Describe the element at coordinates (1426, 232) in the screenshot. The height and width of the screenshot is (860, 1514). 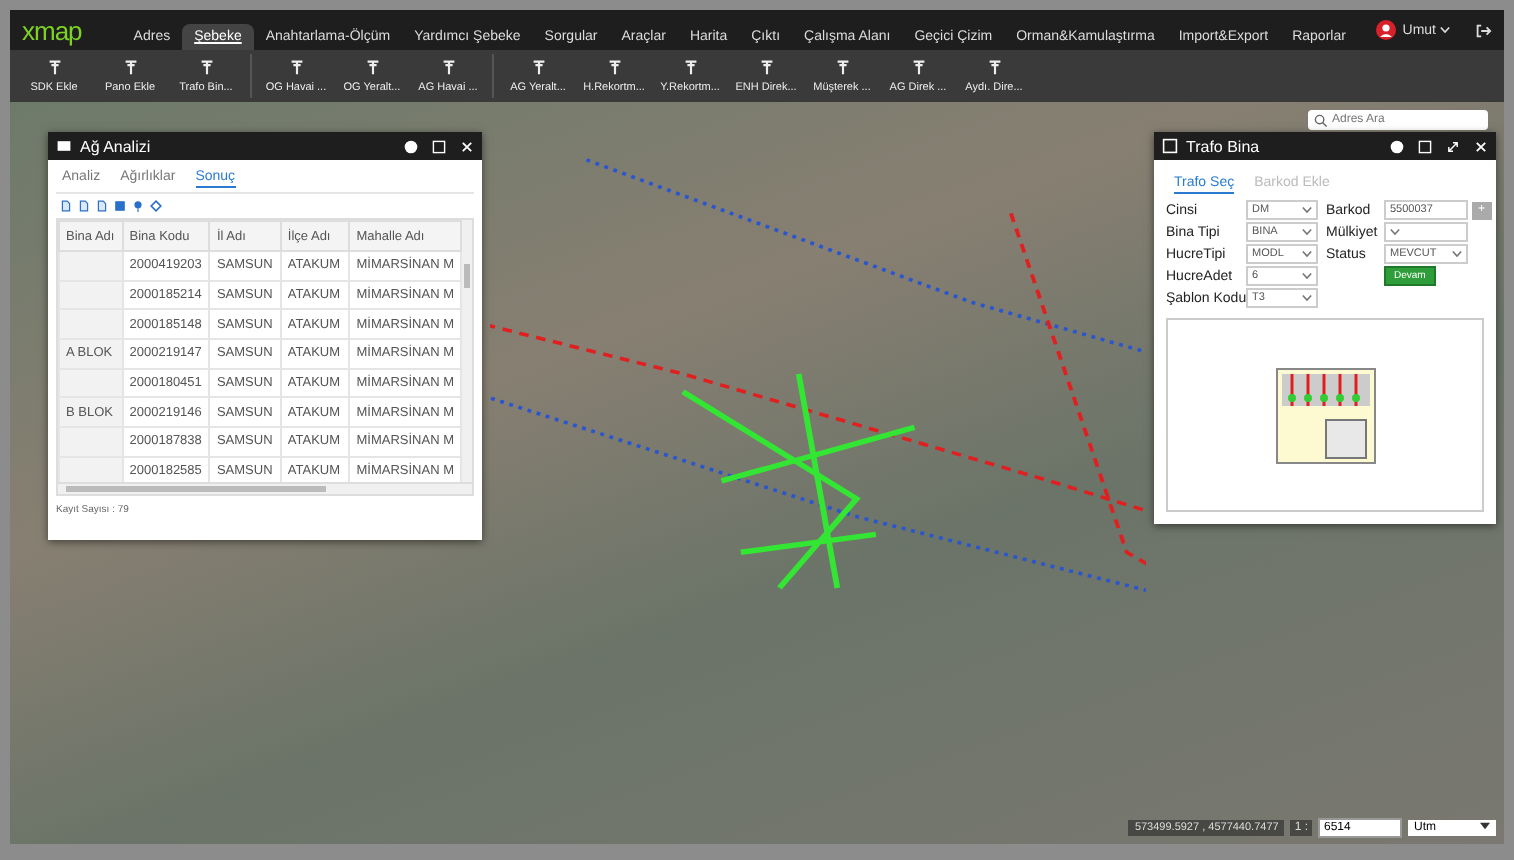
I see `dropdown-field` at that location.